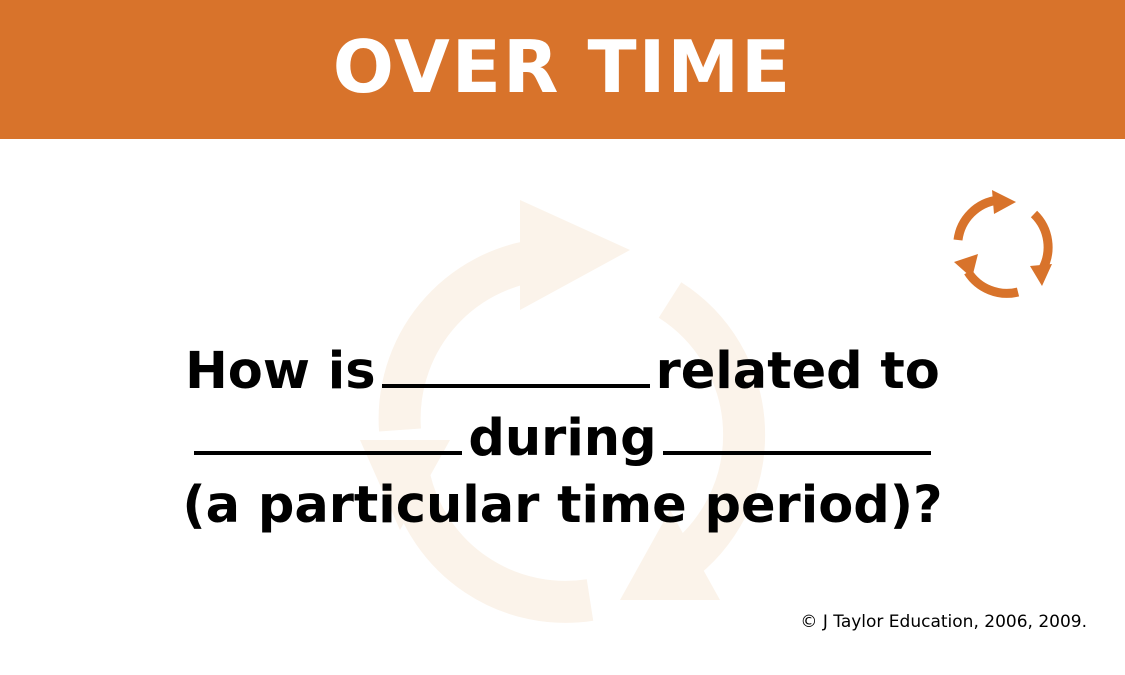  Describe the element at coordinates (562, 371) in the screenshot. I see `question-line-1: How is related to` at that location.